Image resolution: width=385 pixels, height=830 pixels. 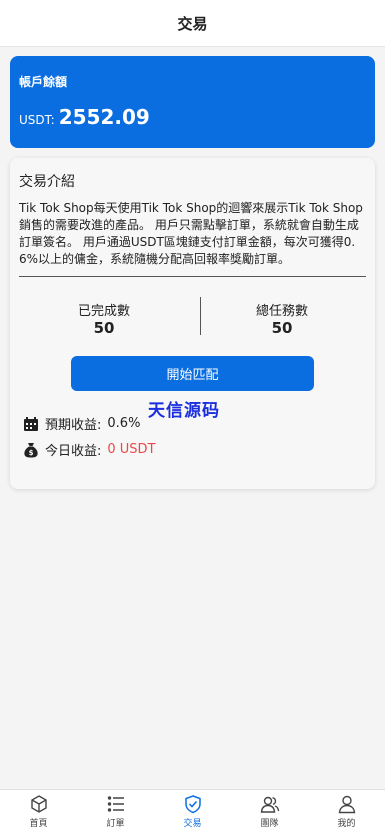 I want to click on nav-team: 團隊, so click(x=269, y=810).